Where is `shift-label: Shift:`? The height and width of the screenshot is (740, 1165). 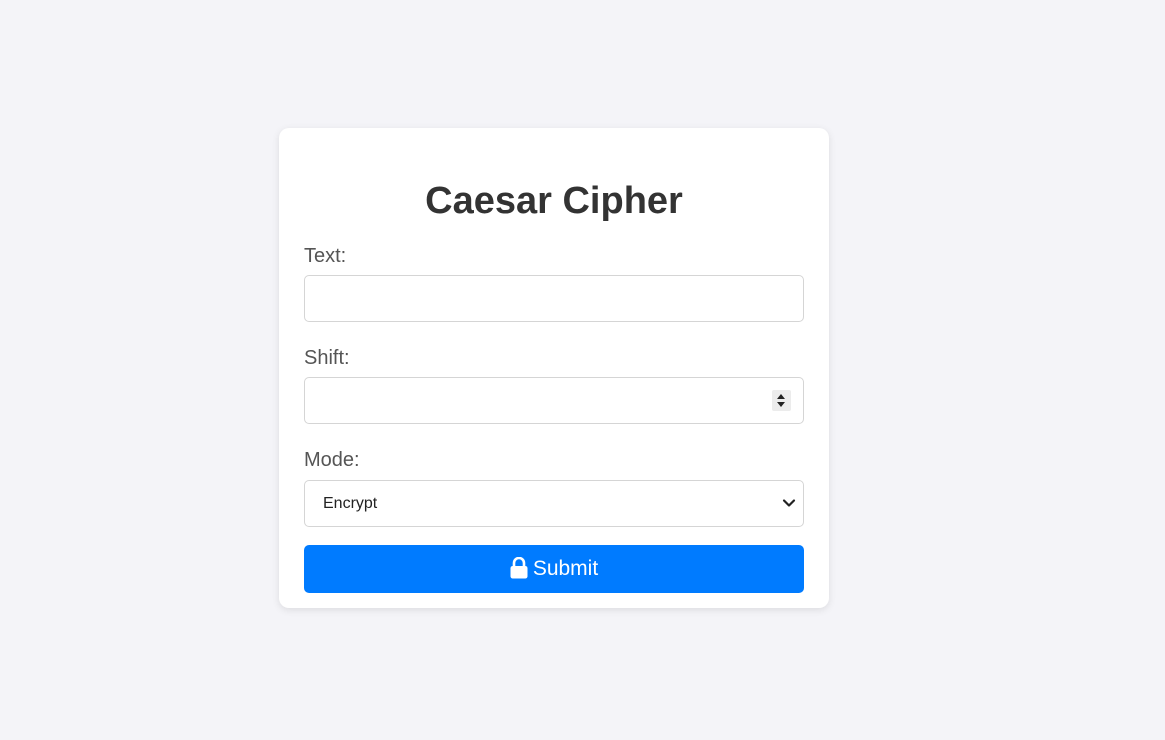
shift-label: Shift: is located at coordinates (327, 358).